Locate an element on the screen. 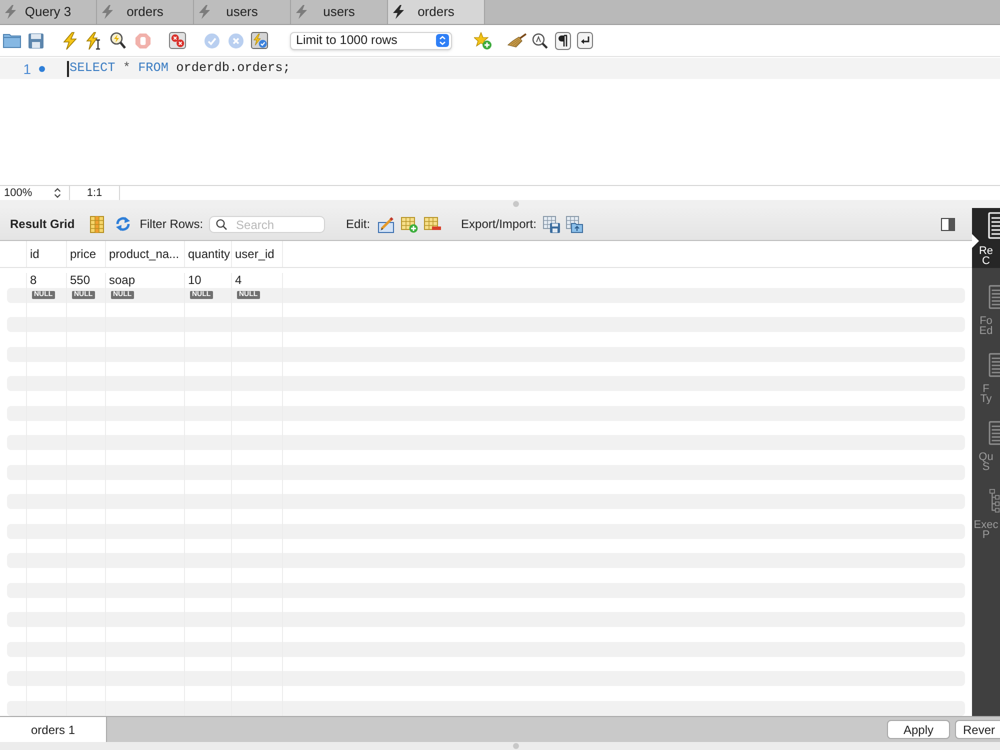 The width and height of the screenshot is (1000, 750). refresh-icon is located at coordinates (122, 224).